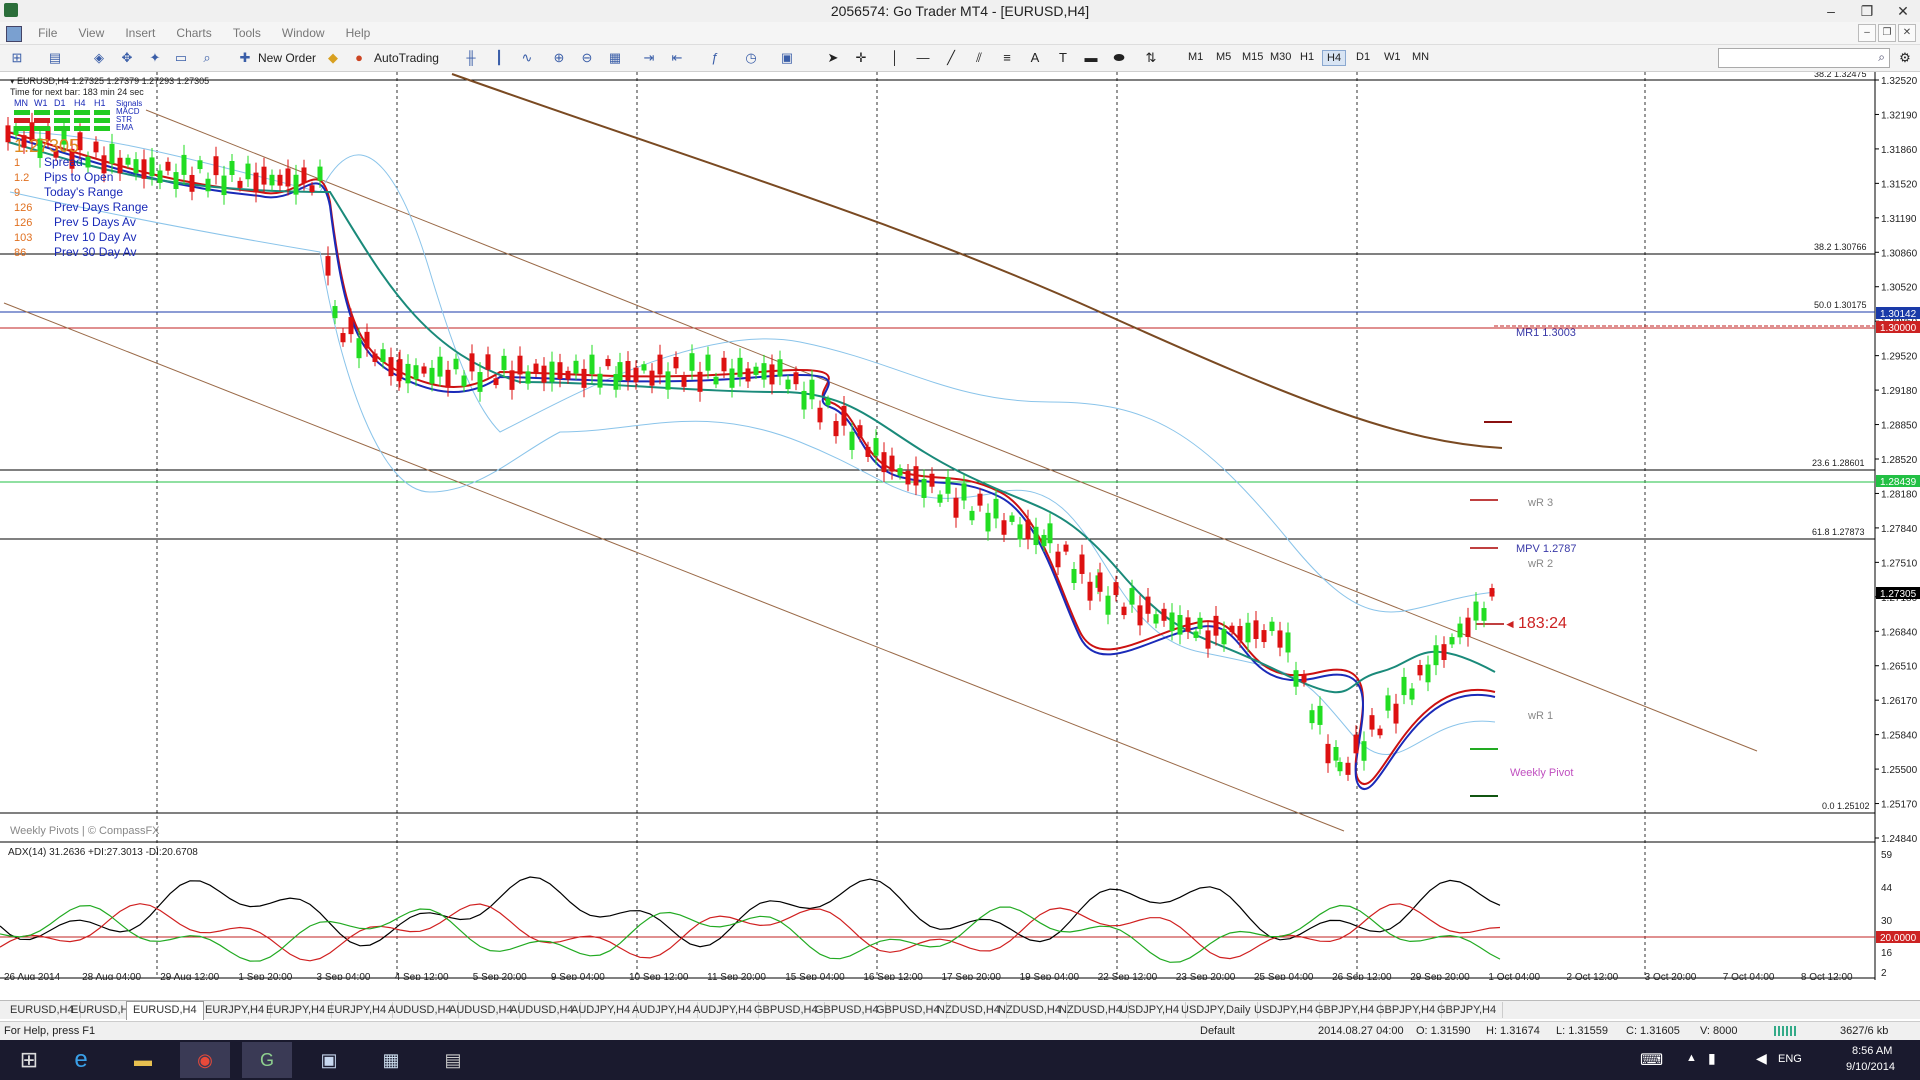 The image size is (1920, 1080). I want to click on minimize-button: –, so click(1831, 11).